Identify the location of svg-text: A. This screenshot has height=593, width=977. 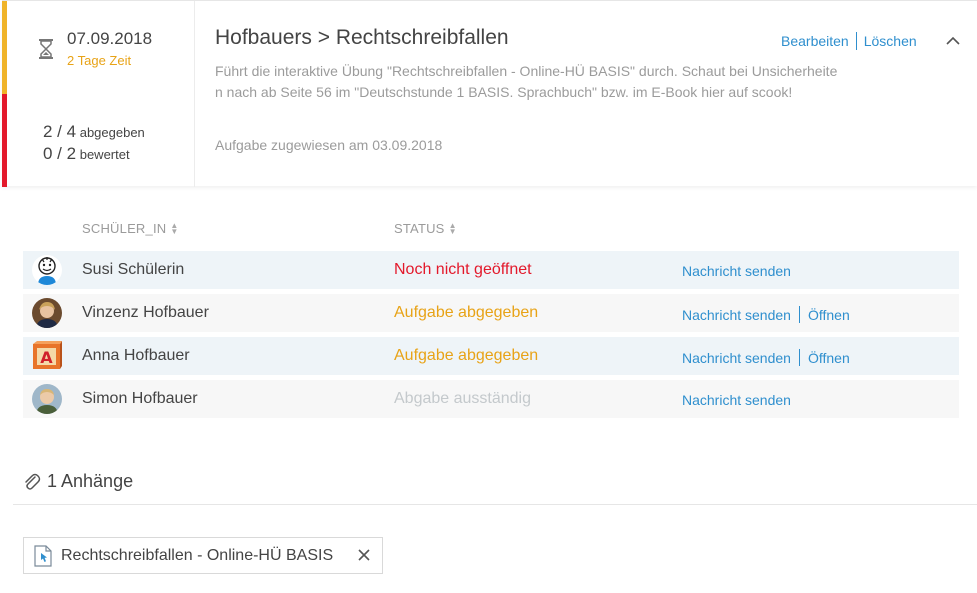
(46, 357).